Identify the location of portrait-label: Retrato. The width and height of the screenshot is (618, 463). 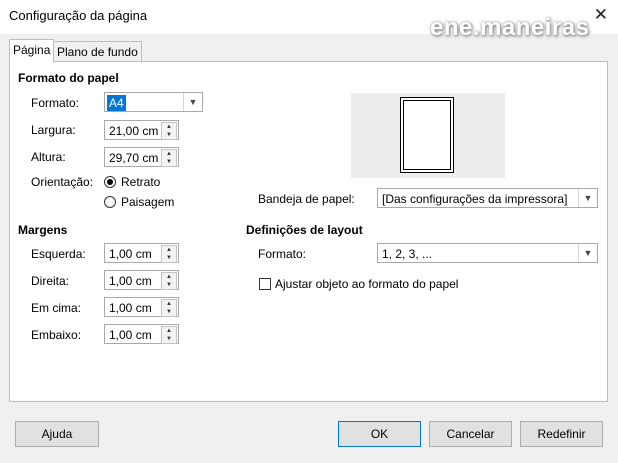
(140, 182).